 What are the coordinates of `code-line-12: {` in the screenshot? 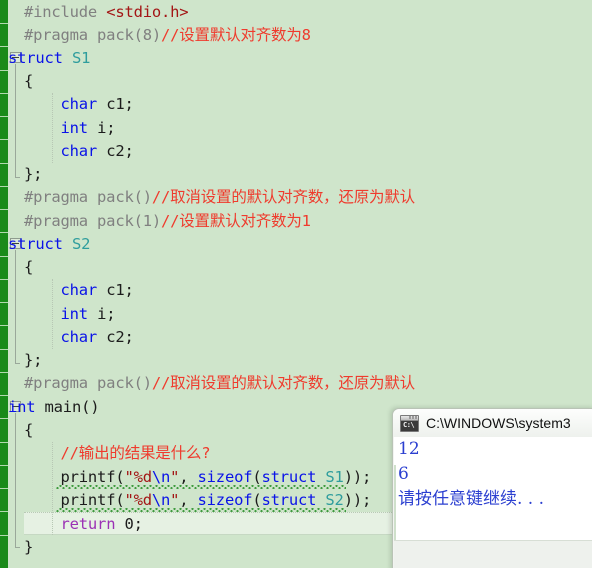 It's located at (28, 267).